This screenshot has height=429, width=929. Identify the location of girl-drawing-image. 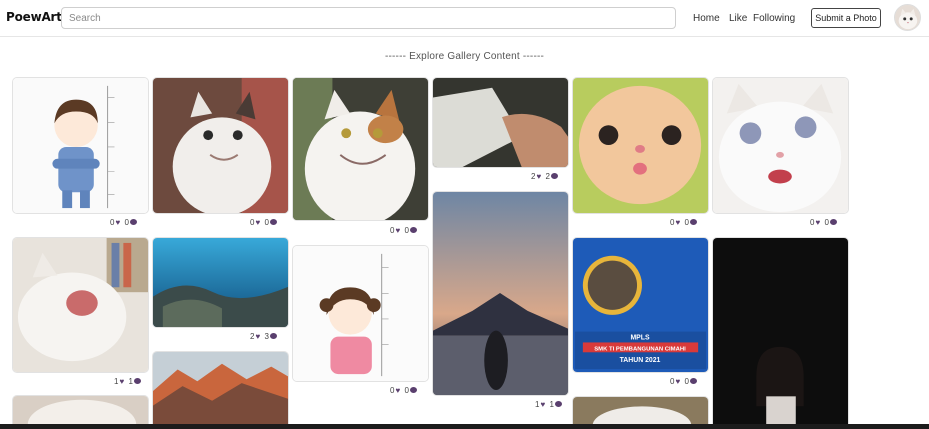
(360, 313).